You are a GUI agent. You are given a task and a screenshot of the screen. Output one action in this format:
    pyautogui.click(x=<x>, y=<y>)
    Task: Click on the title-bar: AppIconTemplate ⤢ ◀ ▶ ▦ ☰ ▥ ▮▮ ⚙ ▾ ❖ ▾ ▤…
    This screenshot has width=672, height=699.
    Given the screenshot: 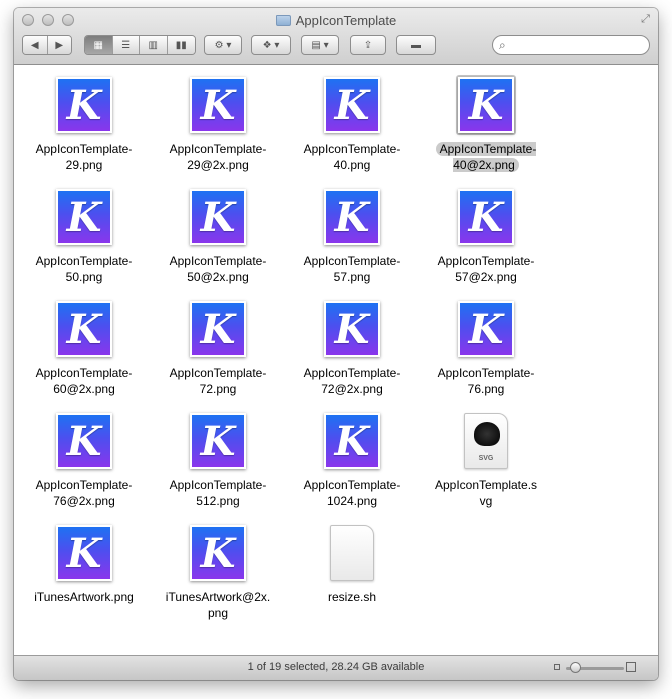 What is the action you would take?
    pyautogui.click(x=336, y=36)
    